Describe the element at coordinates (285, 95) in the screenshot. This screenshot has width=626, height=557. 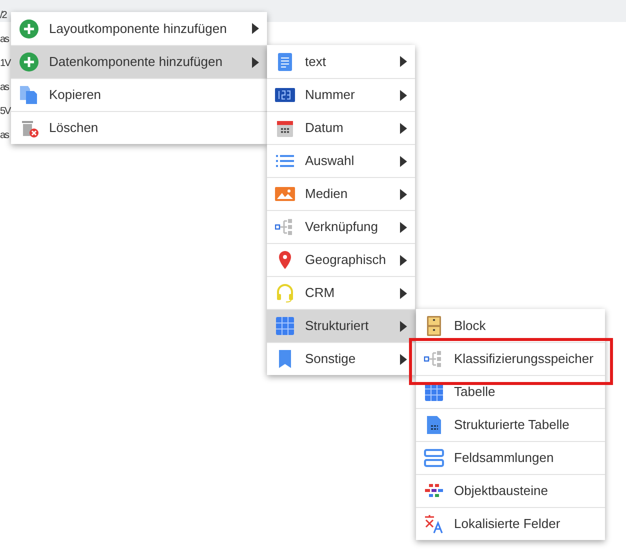
I see `number-icon` at that location.